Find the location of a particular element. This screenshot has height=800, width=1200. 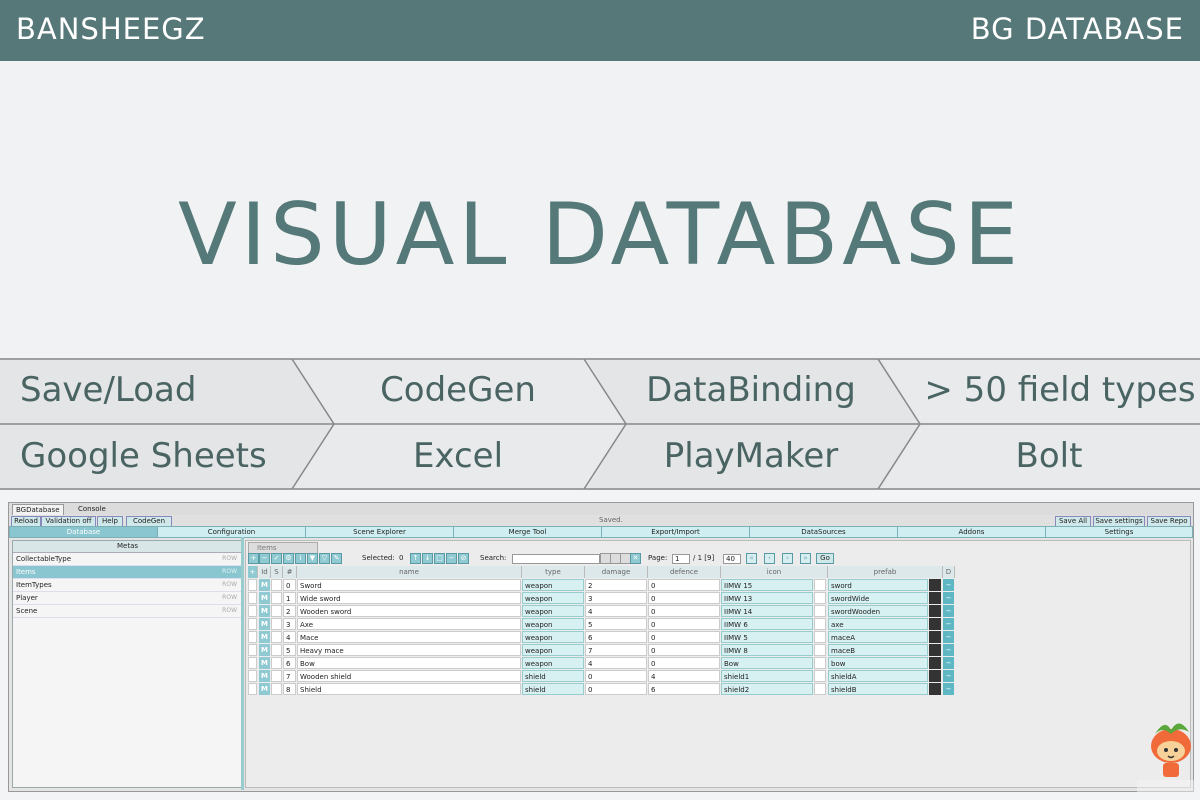

table-row: M 6 Bow weapon 4 0 Bow bow − is located at coordinates (602, 663).